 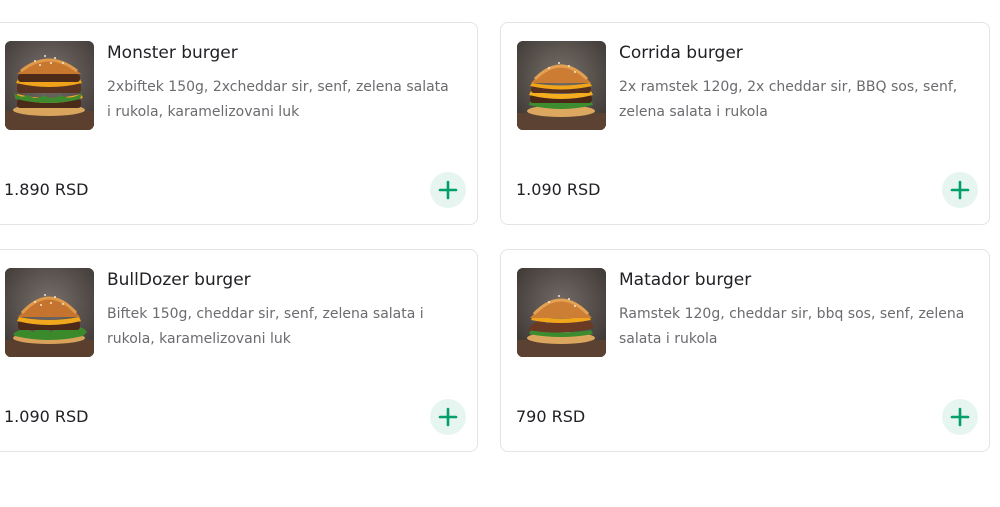 What do you see at coordinates (551, 416) in the screenshot?
I see `item-price: 790 RSD` at bounding box center [551, 416].